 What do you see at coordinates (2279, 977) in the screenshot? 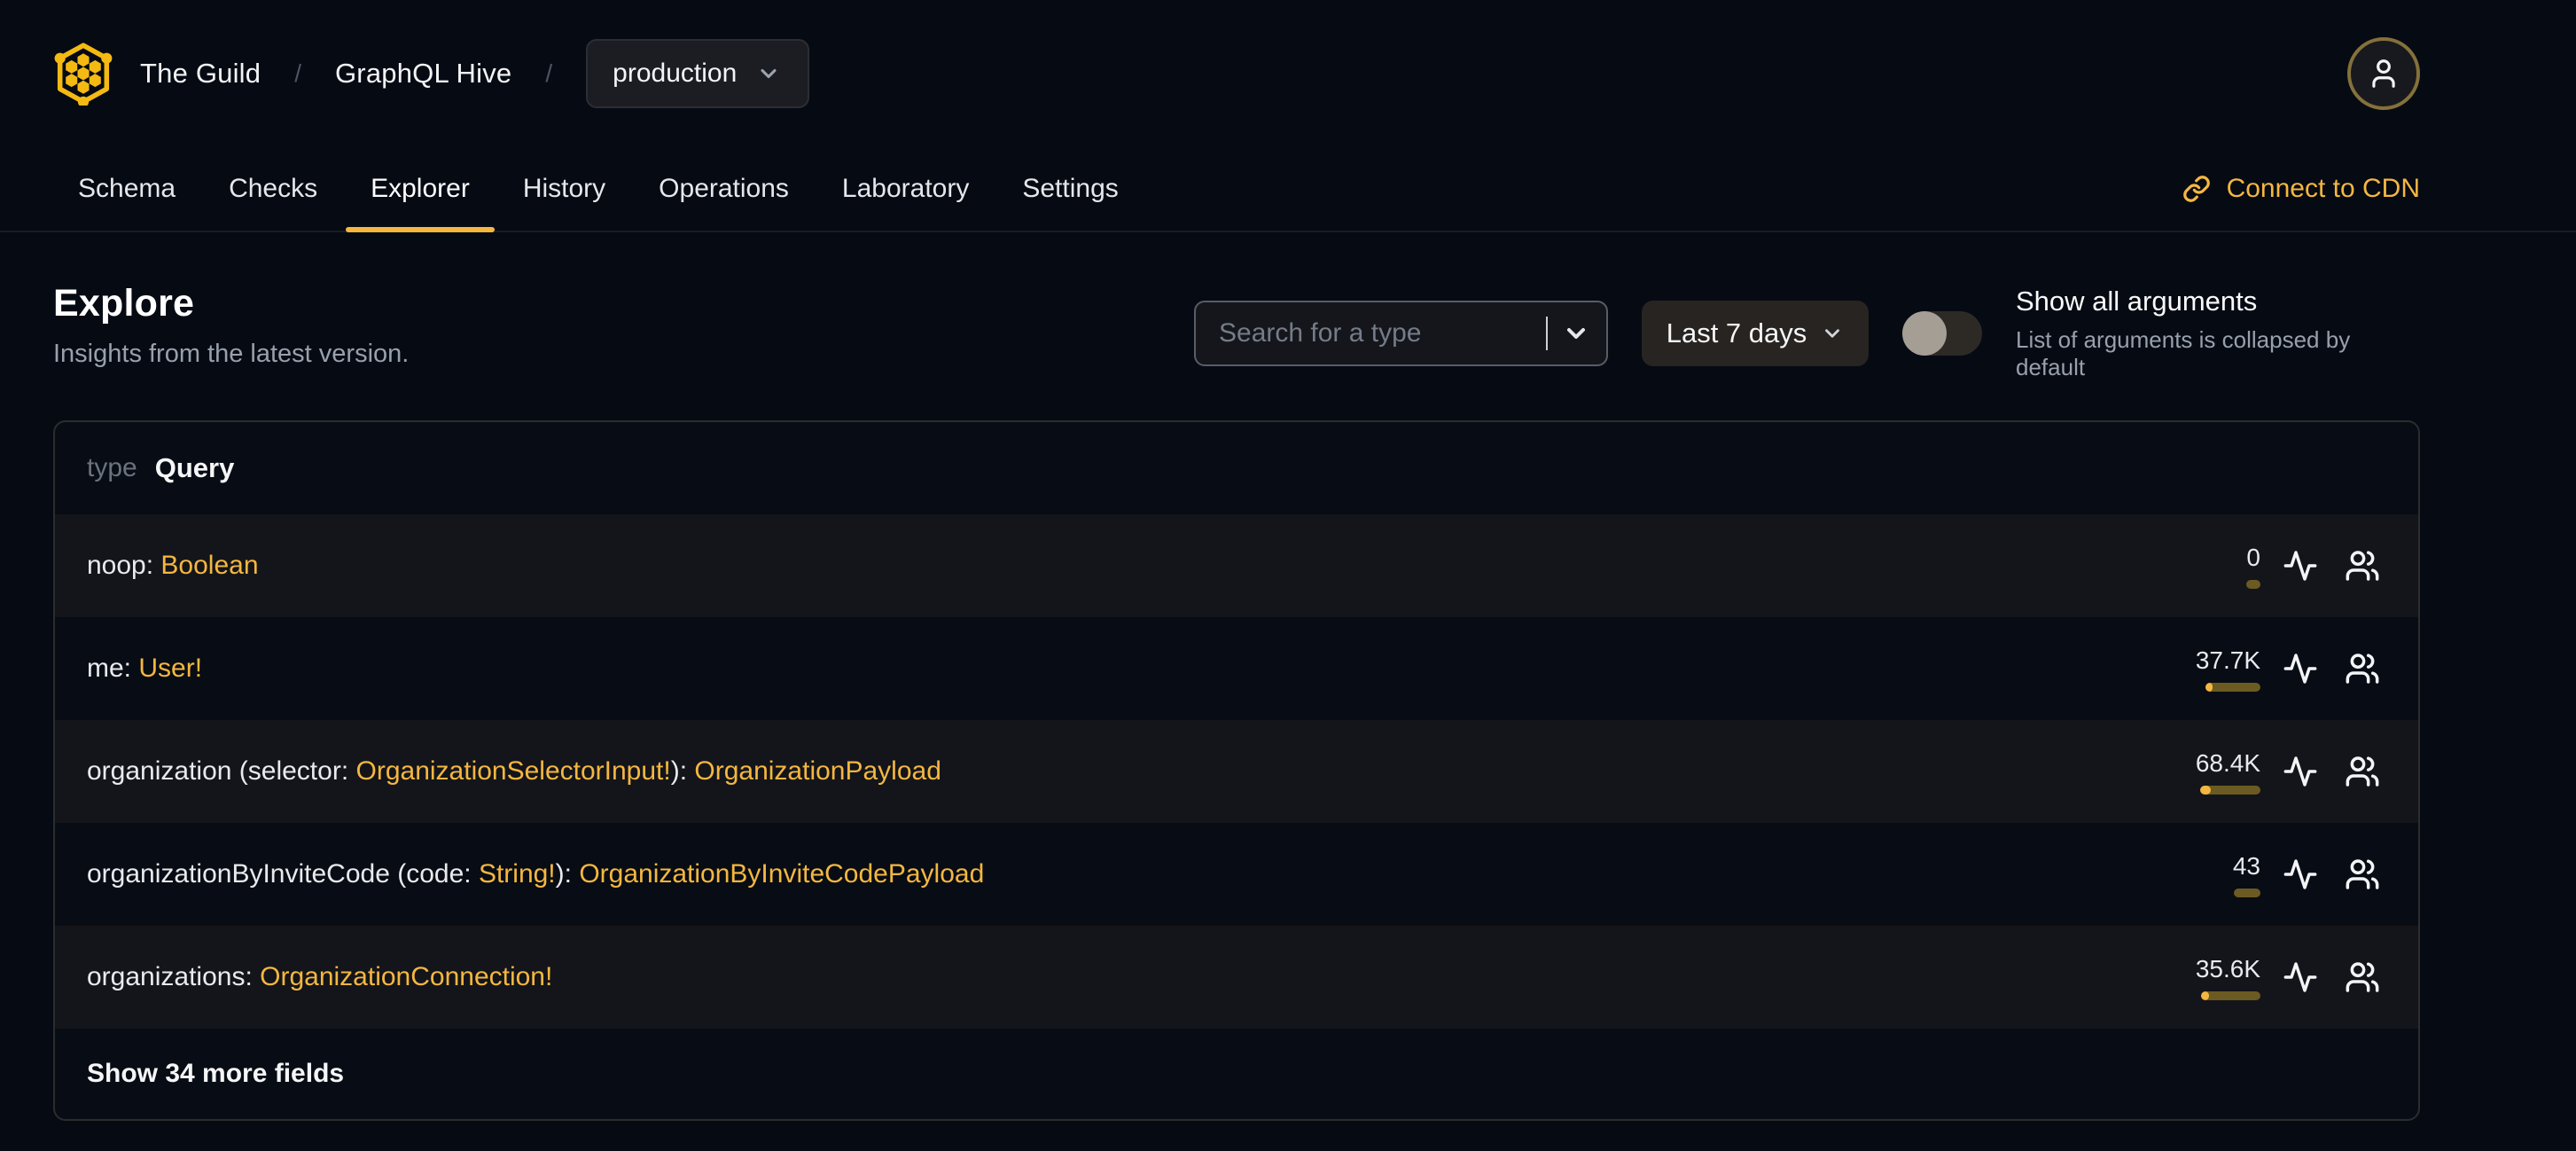
I see `field-stats: 35.6K` at bounding box center [2279, 977].